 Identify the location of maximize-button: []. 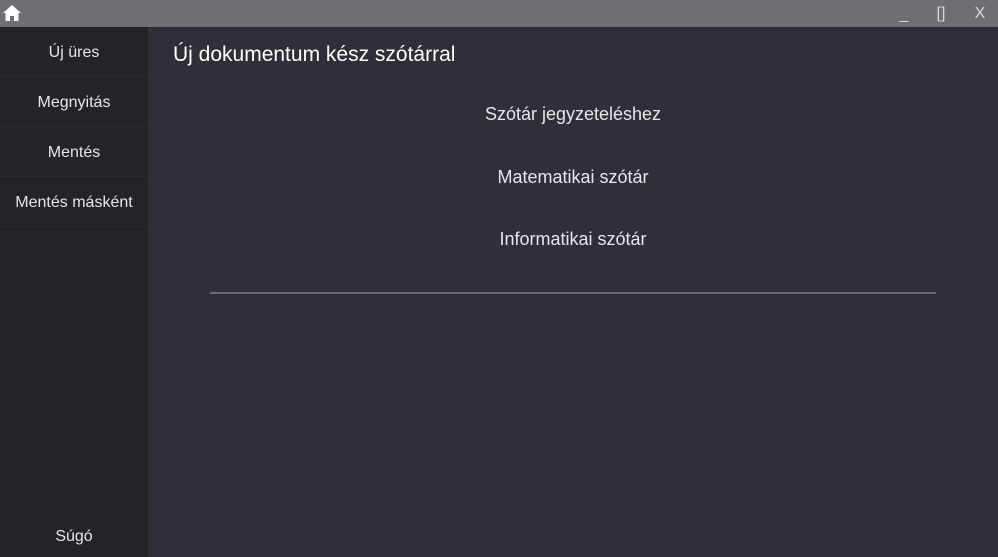
(941, 13).